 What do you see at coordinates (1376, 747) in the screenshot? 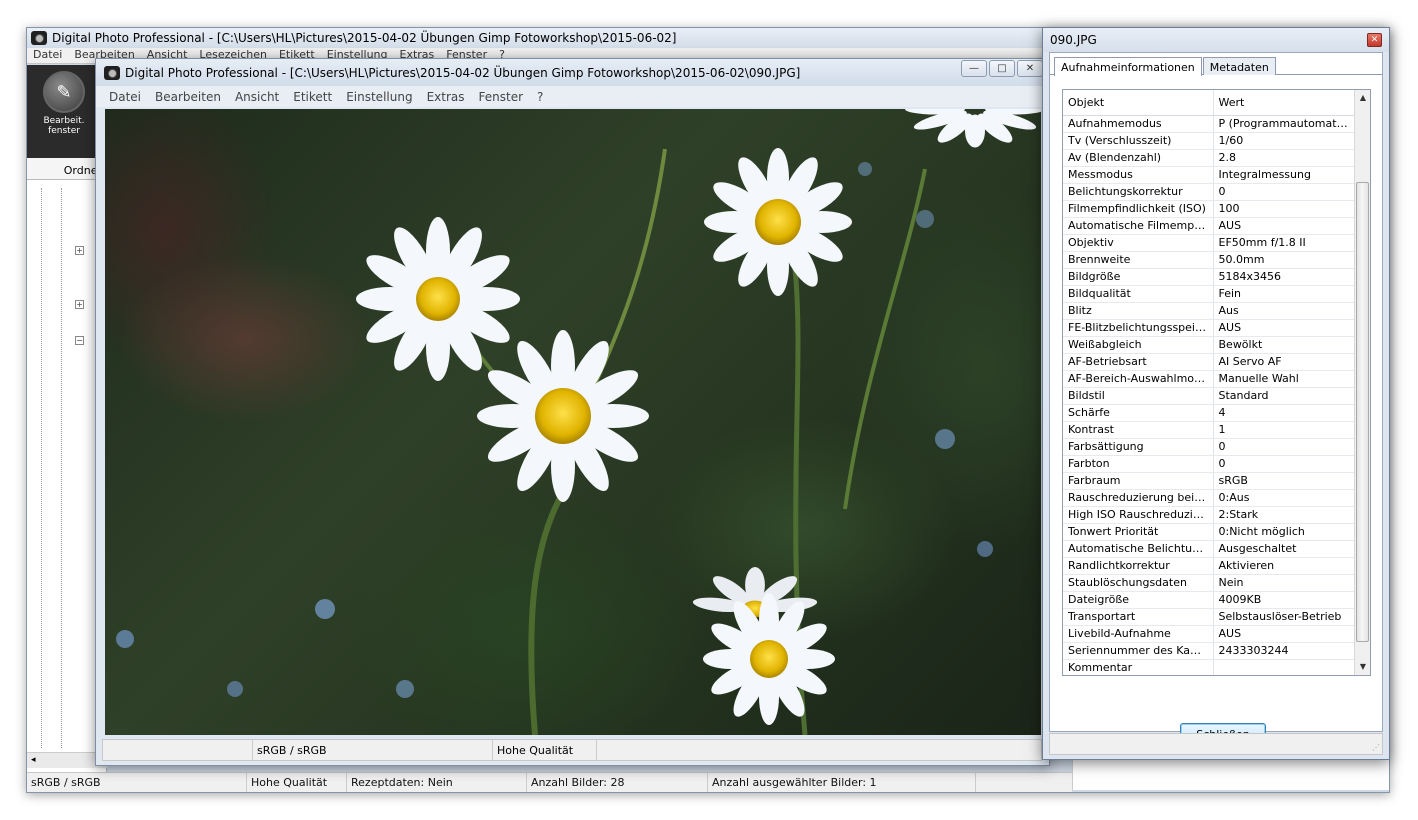
I see `resize-grip-icon: ⋰` at bounding box center [1376, 747].